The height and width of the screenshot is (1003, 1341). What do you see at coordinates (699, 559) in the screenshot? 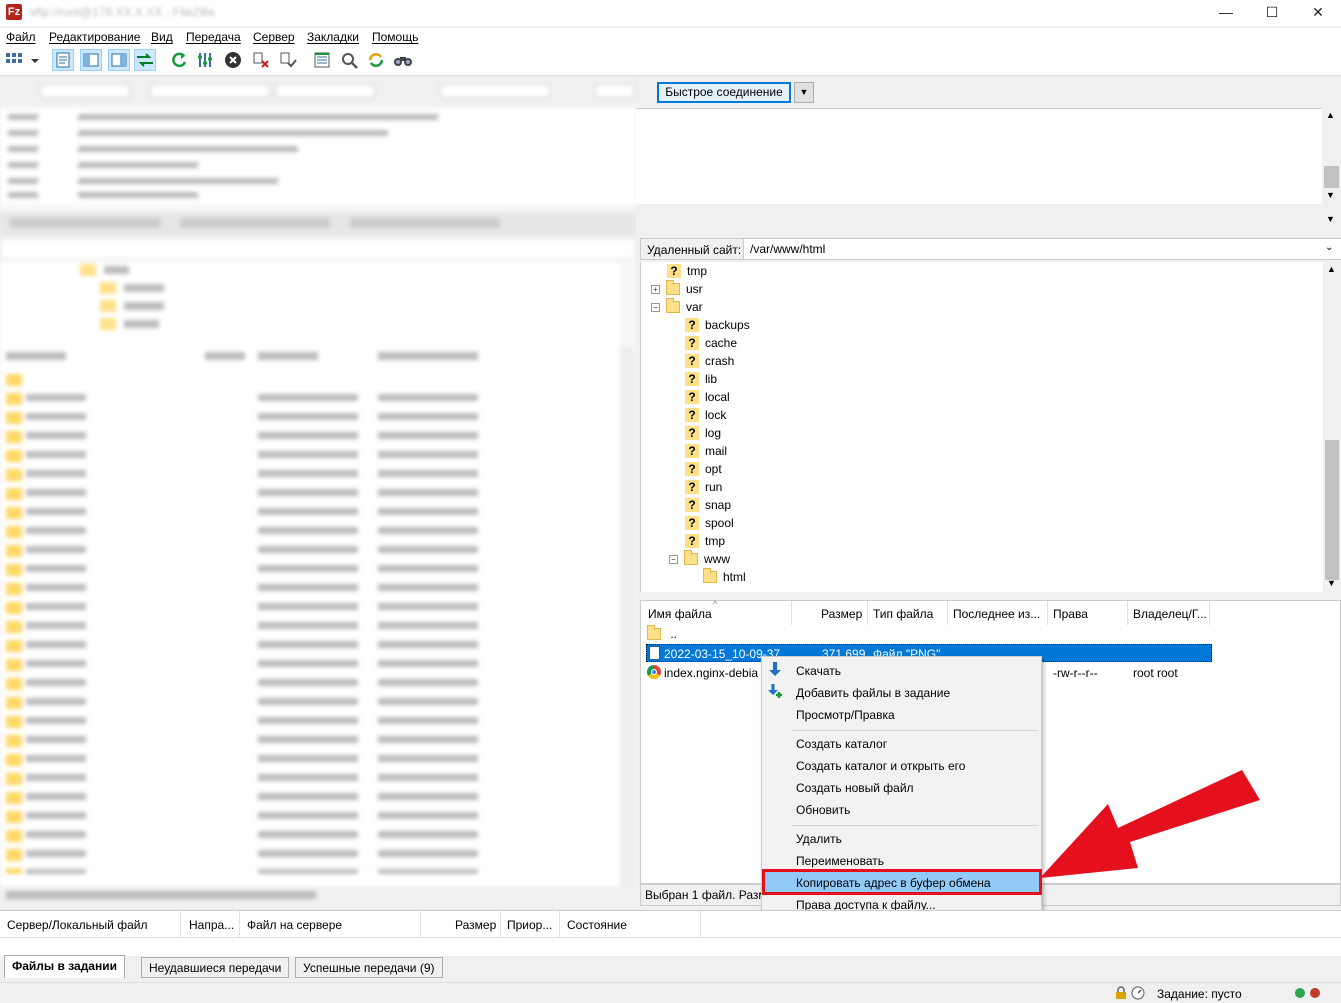
I see `tree-item-www: − www` at bounding box center [699, 559].